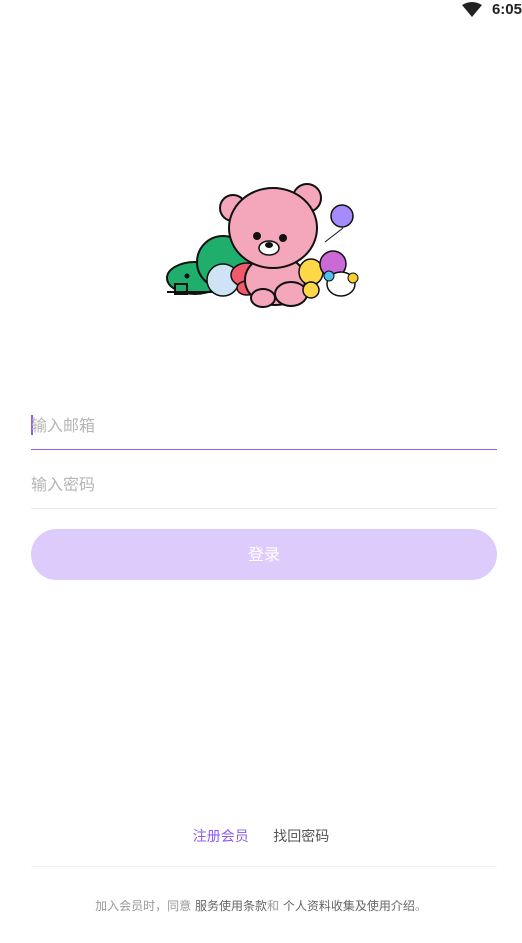 Image resolution: width=522 pixels, height=943 pixels. I want to click on terms-prefix: 加入会员时，同意, so click(145, 906).